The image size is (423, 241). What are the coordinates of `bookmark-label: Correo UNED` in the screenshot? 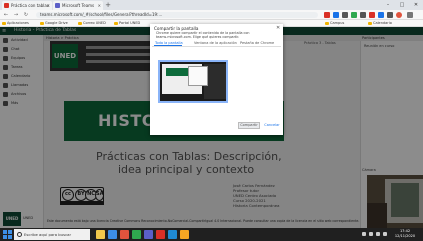 It's located at (94, 23).